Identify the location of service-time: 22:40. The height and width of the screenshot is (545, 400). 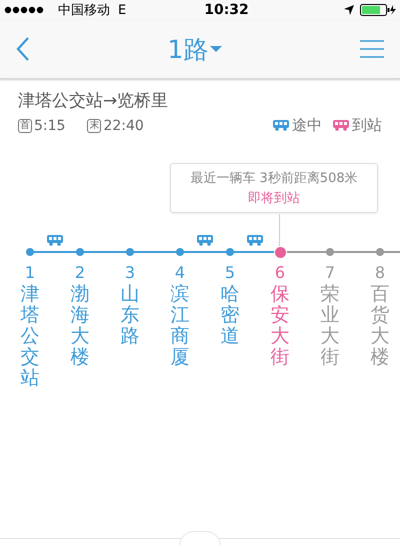
(123, 126).